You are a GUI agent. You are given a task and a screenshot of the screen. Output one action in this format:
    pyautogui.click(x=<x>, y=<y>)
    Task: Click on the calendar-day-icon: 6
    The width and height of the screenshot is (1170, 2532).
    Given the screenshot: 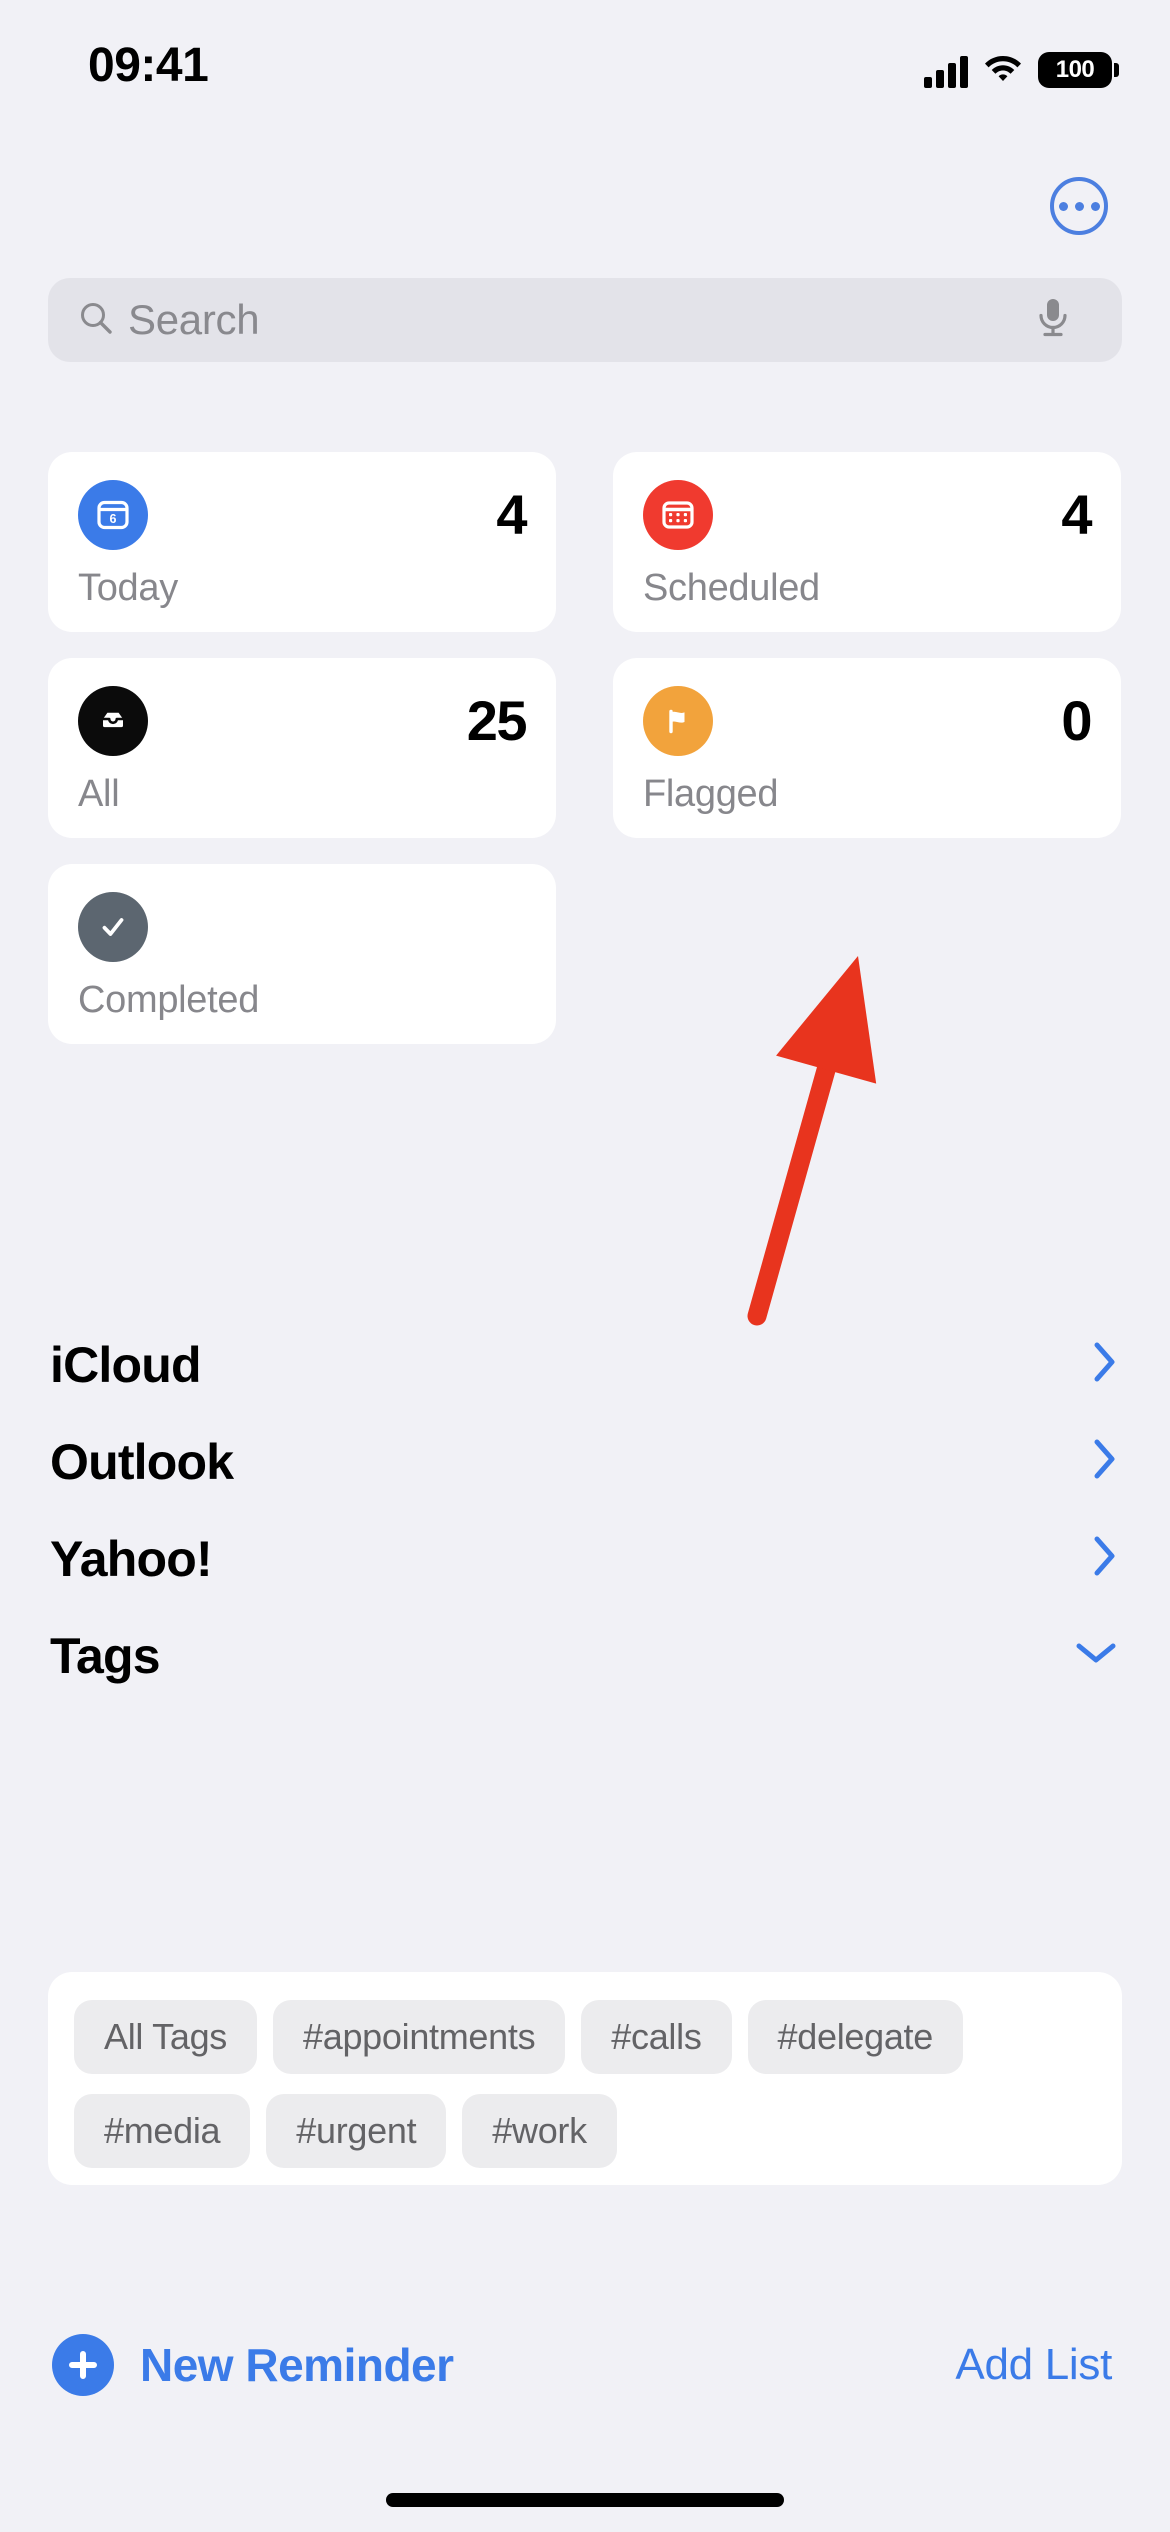 What is the action you would take?
    pyautogui.click(x=113, y=515)
    